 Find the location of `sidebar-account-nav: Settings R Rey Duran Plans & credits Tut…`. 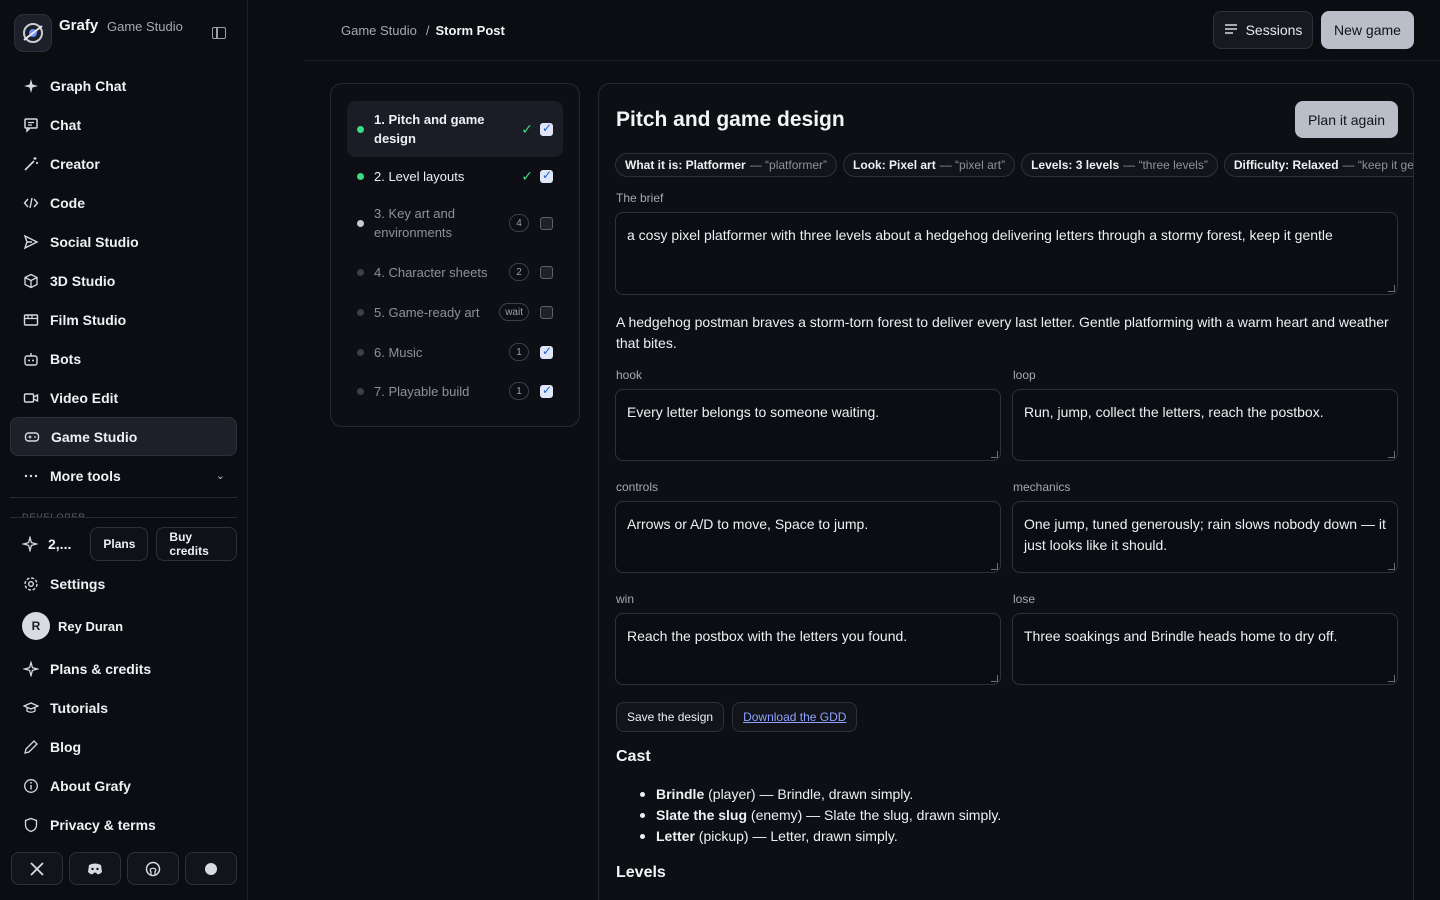

sidebar-account-nav: Settings R Rey Duran Plans & credits Tut… is located at coordinates (123, 704).